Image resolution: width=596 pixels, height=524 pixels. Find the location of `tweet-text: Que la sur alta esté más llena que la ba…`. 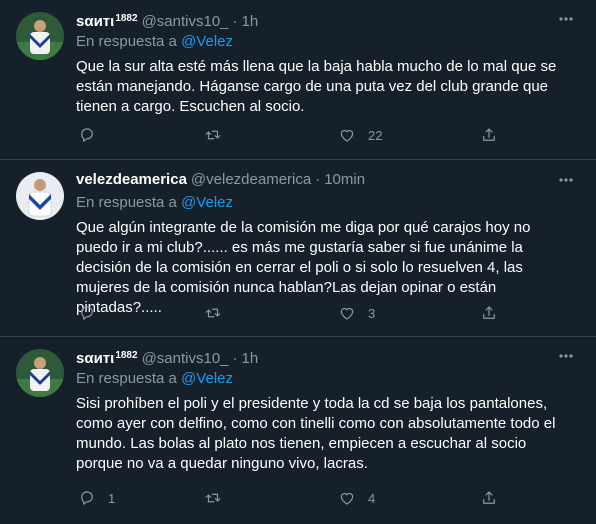

tweet-text: Que la sur alta esté más llena que la ba… is located at coordinates (316, 86).